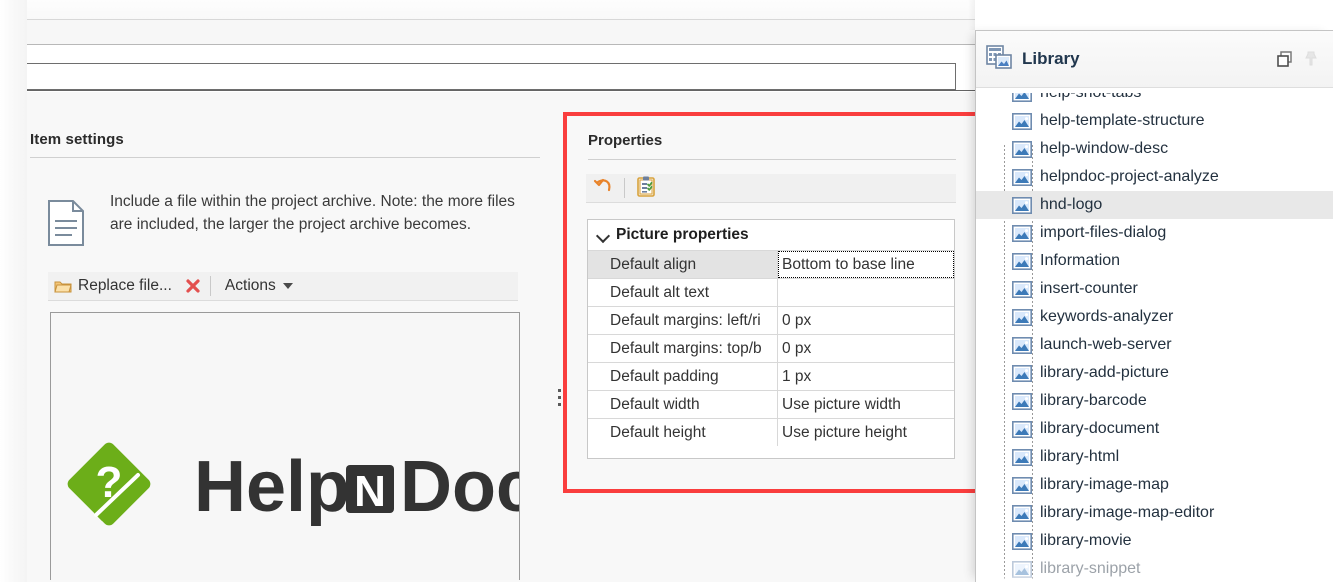  What do you see at coordinates (1154, 15) in the screenshot?
I see `panel-top-filler` at bounding box center [1154, 15].